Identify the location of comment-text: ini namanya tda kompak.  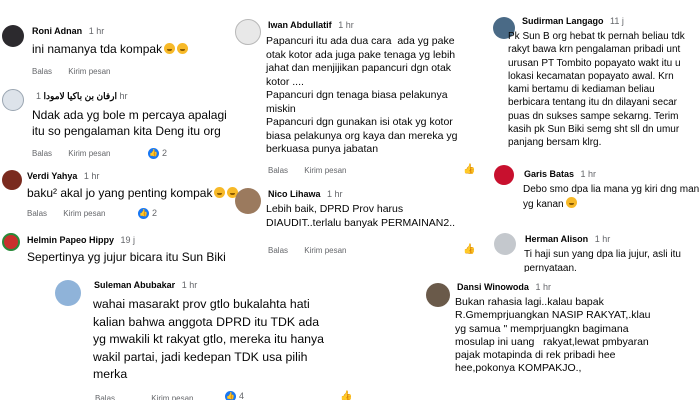
(110, 49).